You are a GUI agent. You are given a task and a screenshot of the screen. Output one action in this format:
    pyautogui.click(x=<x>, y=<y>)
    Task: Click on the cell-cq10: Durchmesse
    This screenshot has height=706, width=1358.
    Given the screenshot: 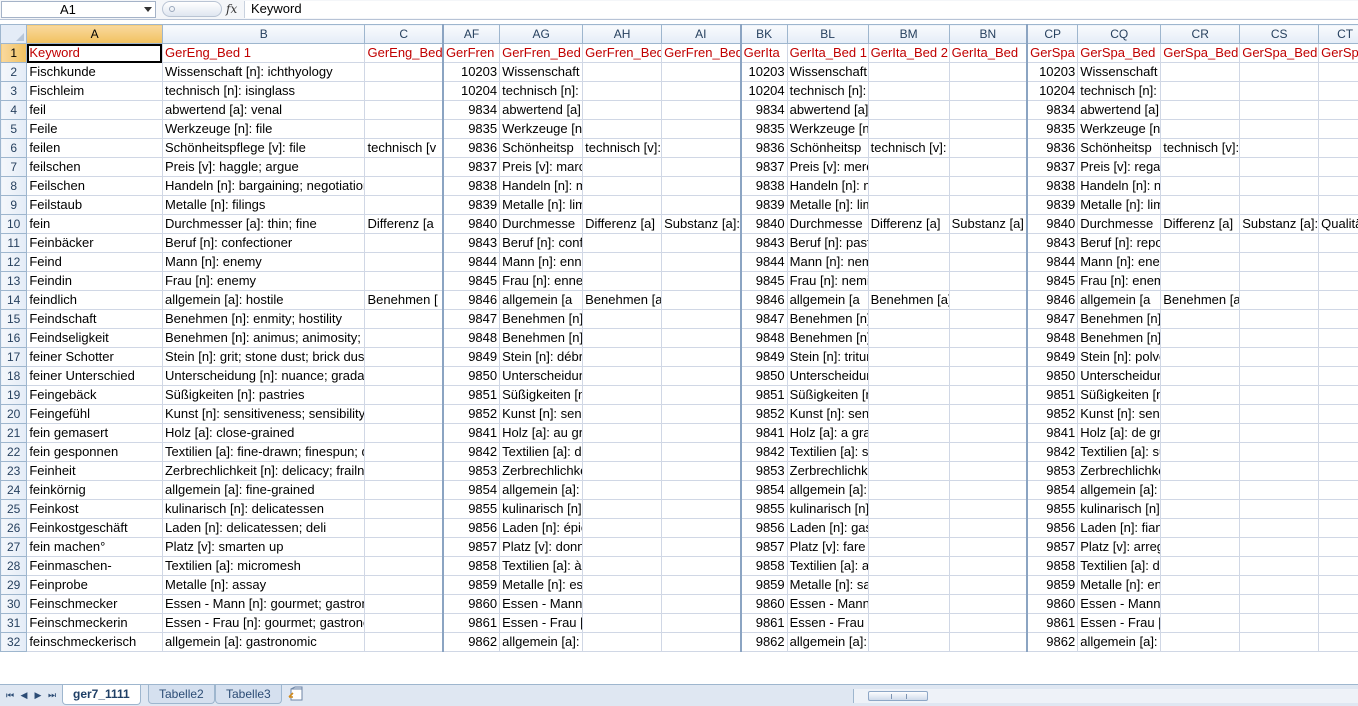 What is the action you would take?
    pyautogui.click(x=1119, y=224)
    